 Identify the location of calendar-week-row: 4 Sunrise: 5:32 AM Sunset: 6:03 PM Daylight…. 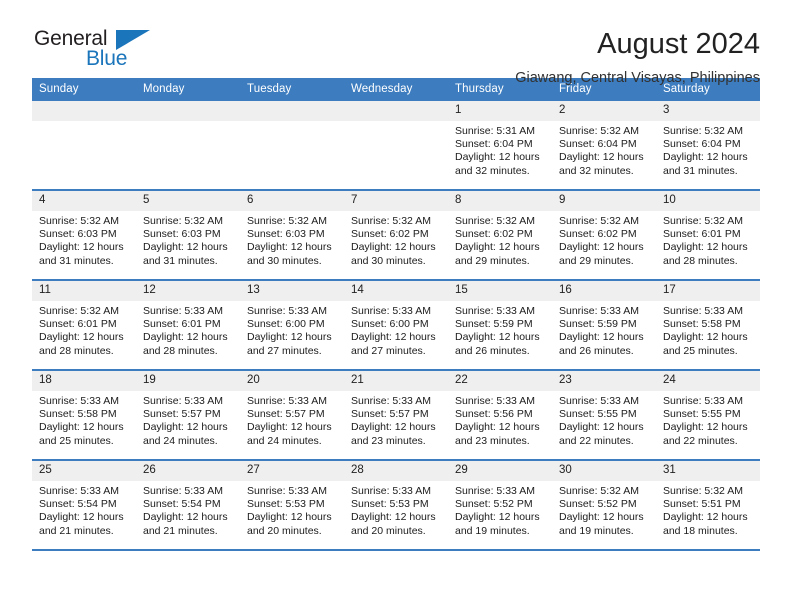
(396, 234).